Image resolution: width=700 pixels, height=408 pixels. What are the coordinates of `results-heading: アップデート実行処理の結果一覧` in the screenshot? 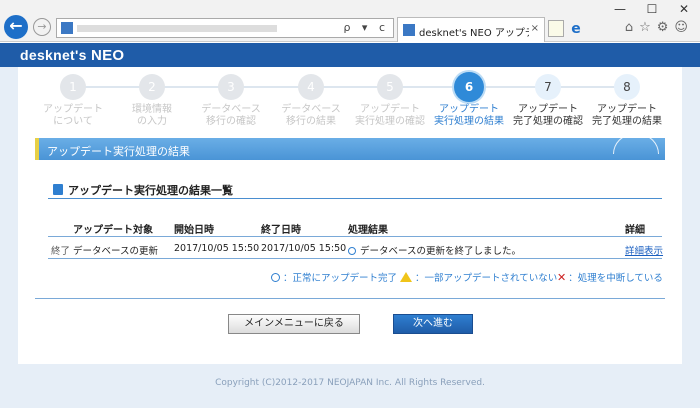 It's located at (143, 190).